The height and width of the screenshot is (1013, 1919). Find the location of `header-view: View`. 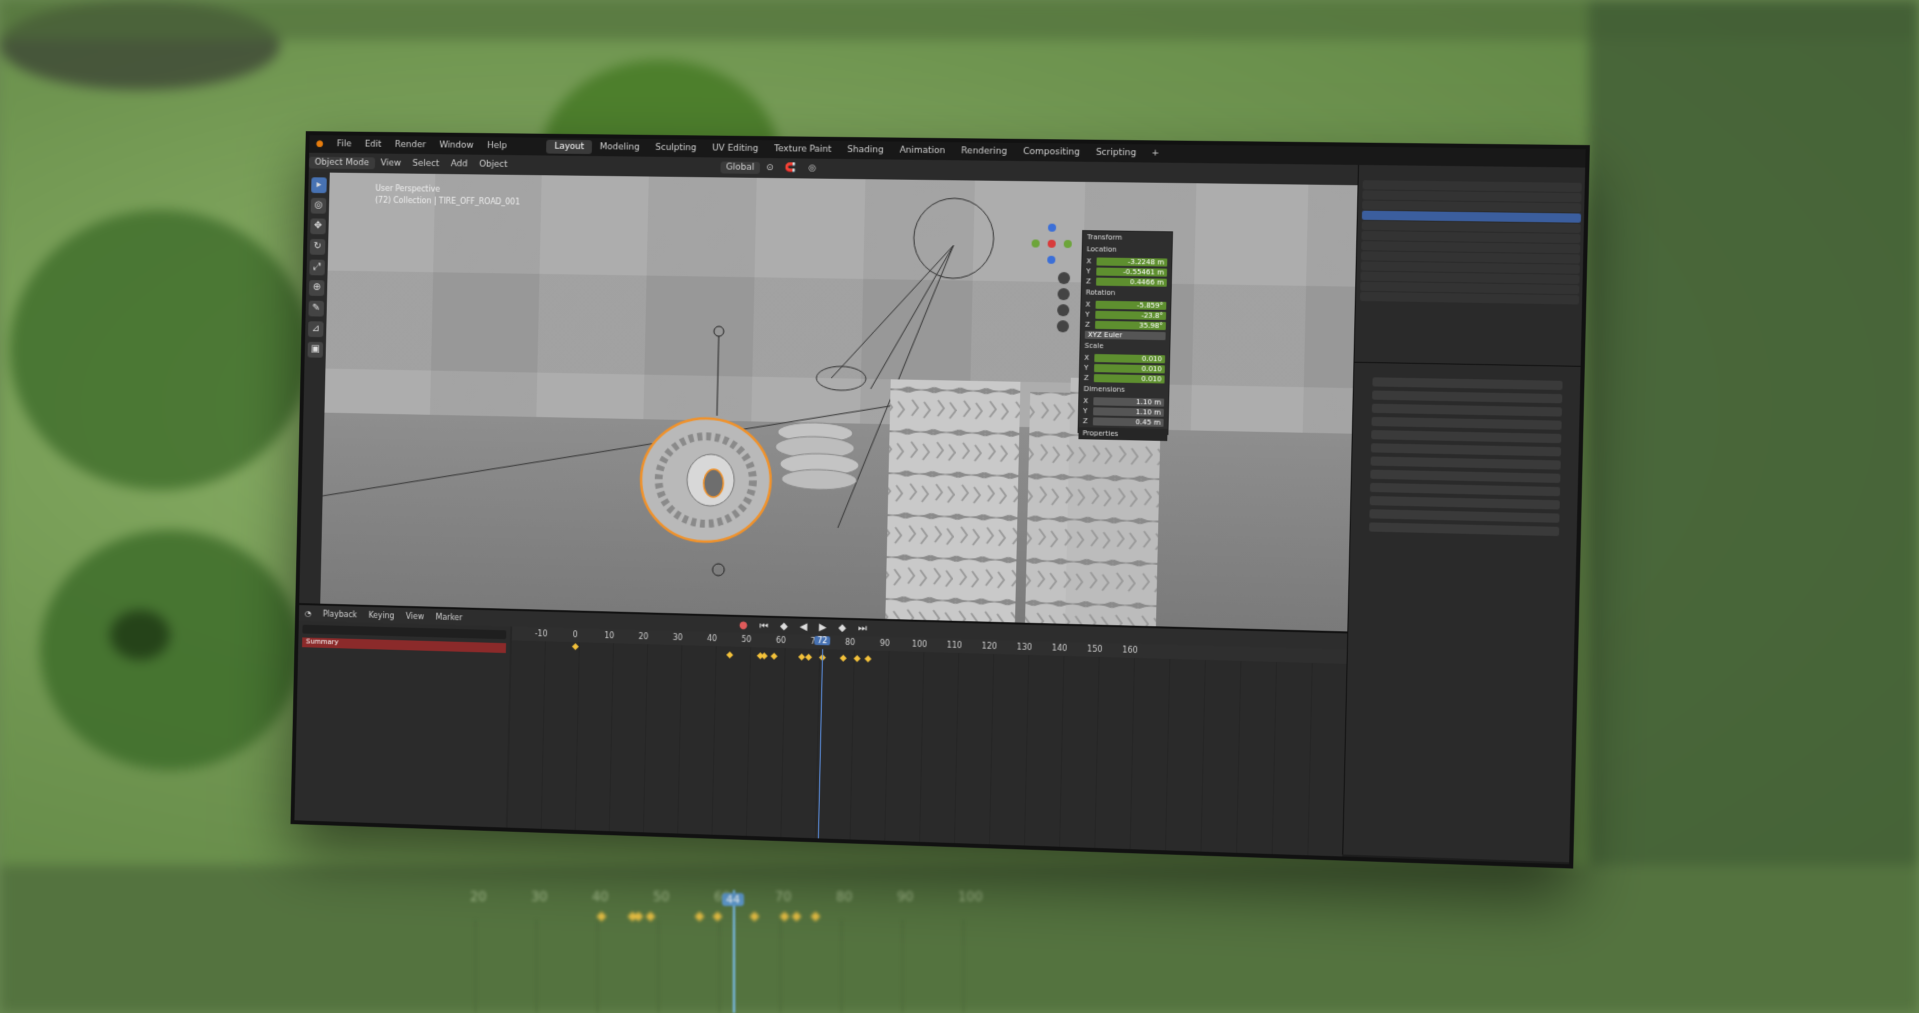

header-view: View is located at coordinates (391, 163).